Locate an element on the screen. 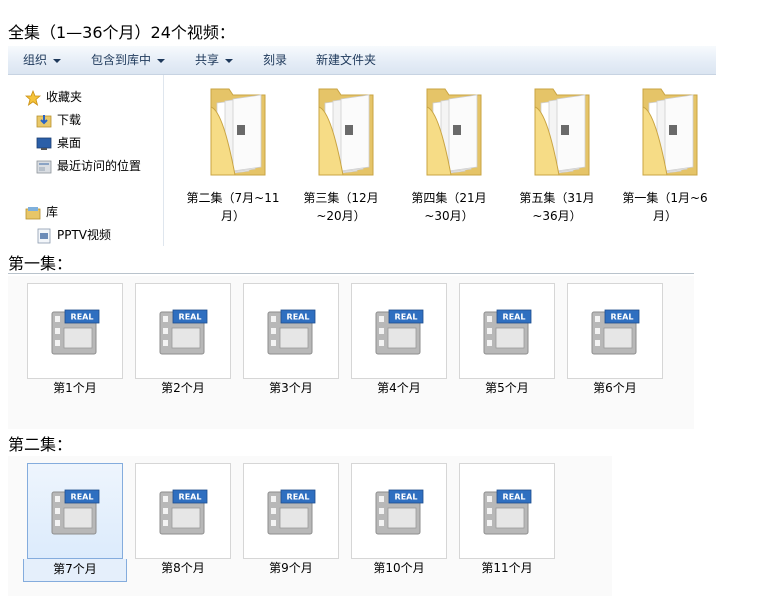 Image resolution: width=759 pixels, height=596 pixels. nav-item-pptv: PPTV视频 is located at coordinates (73, 235).